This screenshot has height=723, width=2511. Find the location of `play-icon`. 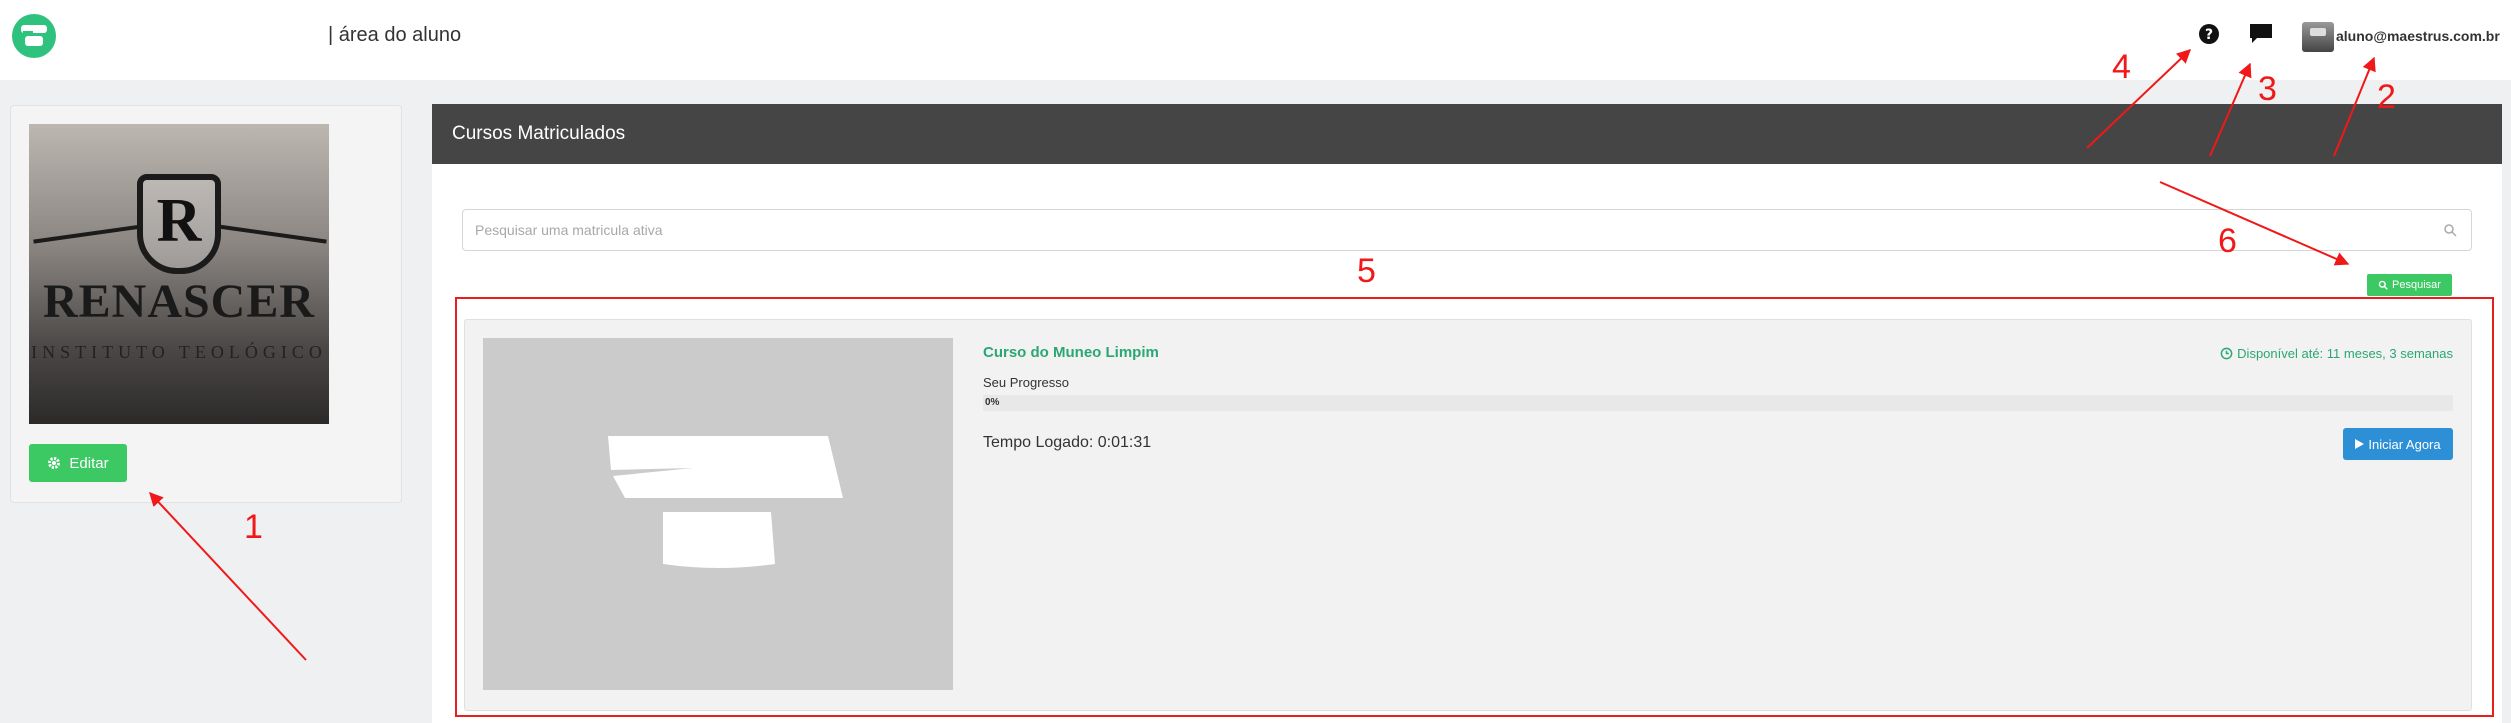

play-icon is located at coordinates (2360, 444).